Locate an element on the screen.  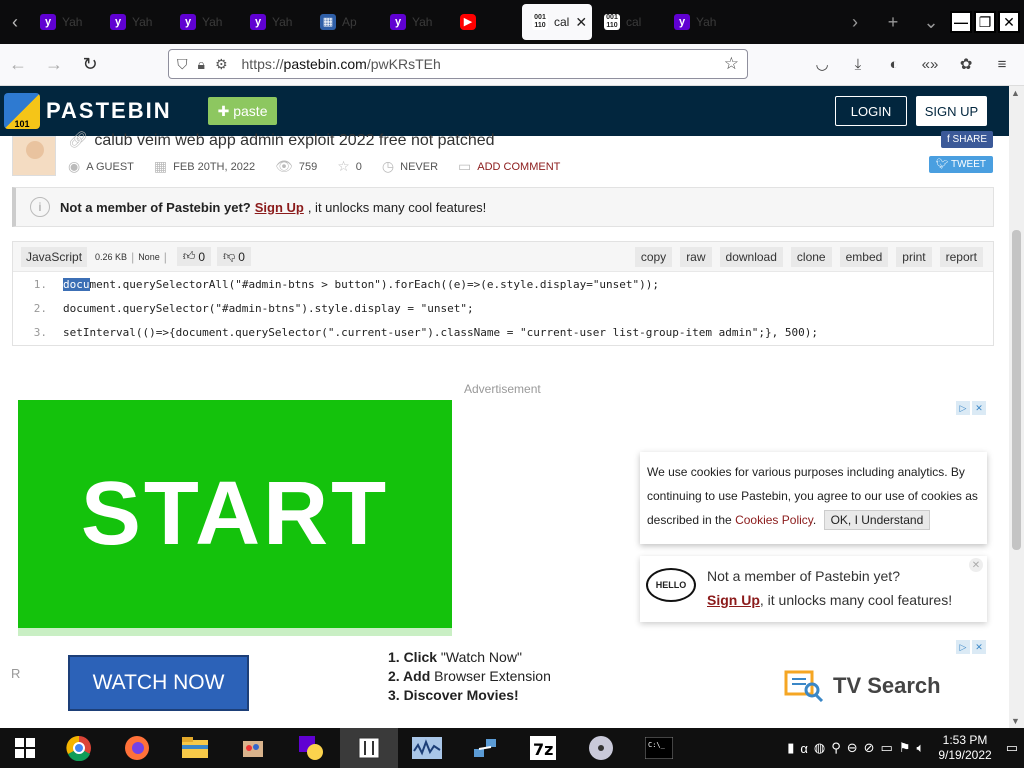
tab-yahoo-4: y Yah is located at coordinates (275, 22).